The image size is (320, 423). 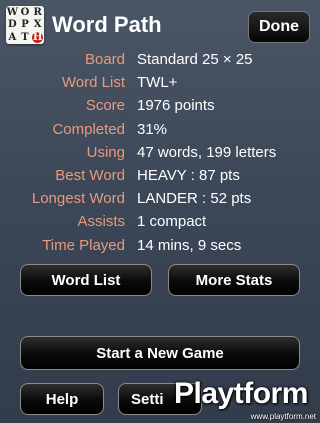 I want to click on stat-label: Completed, so click(x=88, y=129).